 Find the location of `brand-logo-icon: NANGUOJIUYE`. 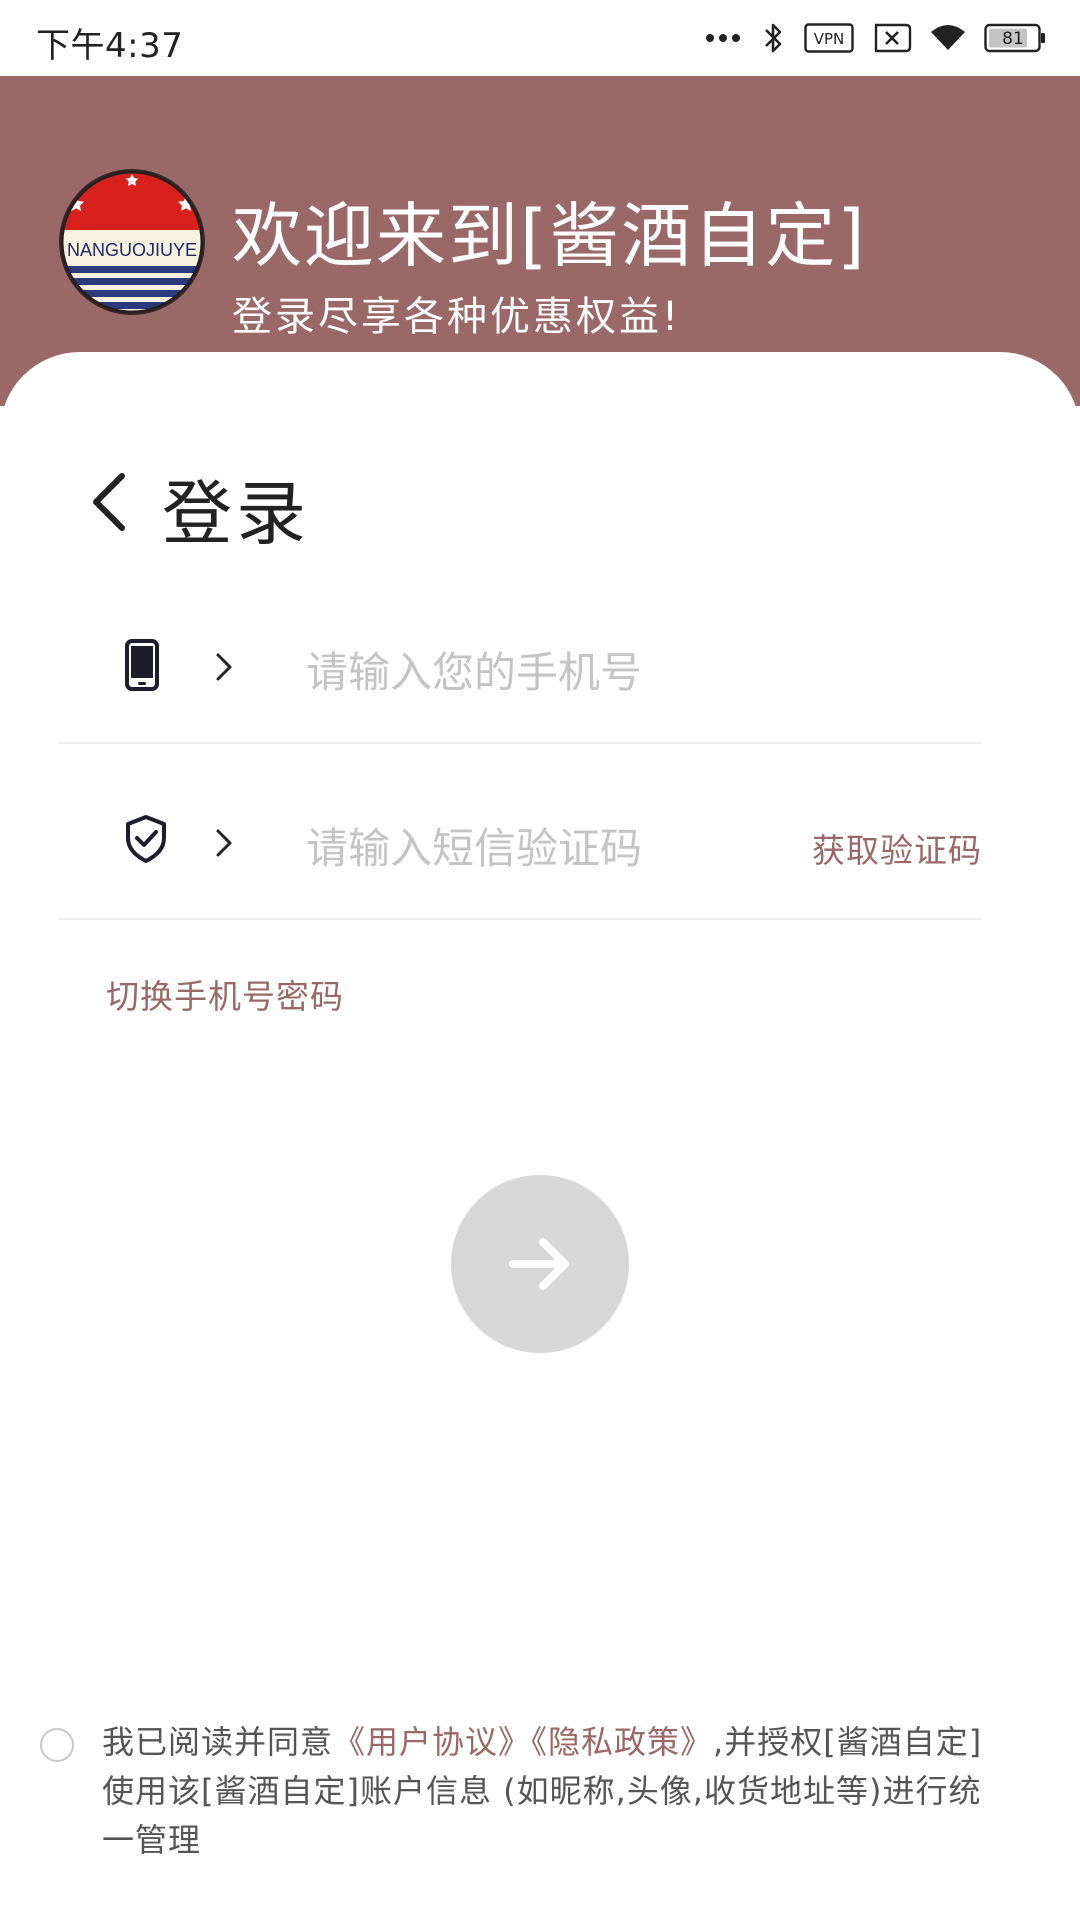

brand-logo-icon: NANGUOJIUYE is located at coordinates (132, 242).